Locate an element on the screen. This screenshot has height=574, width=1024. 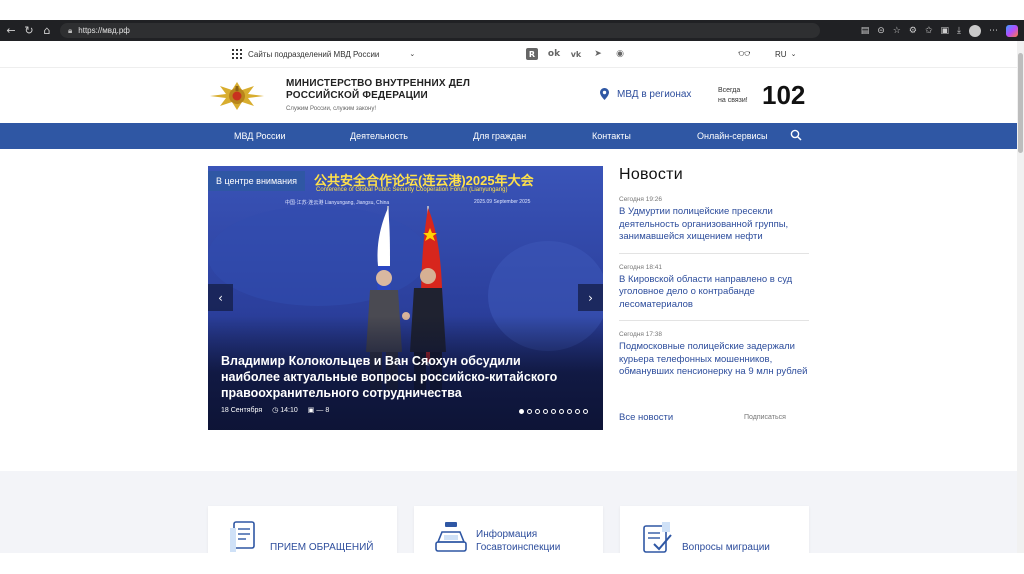
subsites-dropdown: Сайты подразделений МВД России ⌄ is located at coordinates (323, 54).